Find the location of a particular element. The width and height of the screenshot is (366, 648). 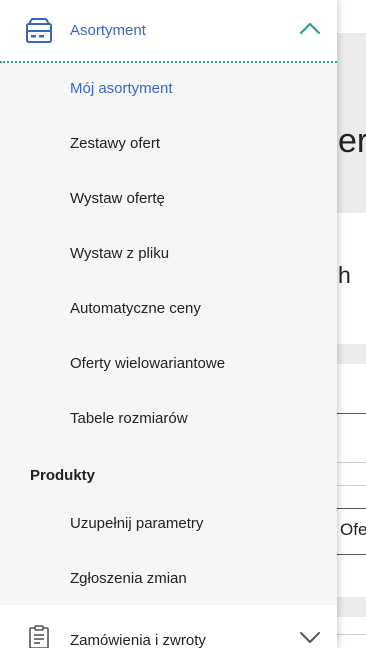

submenu-item-create-offer: Wystaw ofertę is located at coordinates (117, 198).